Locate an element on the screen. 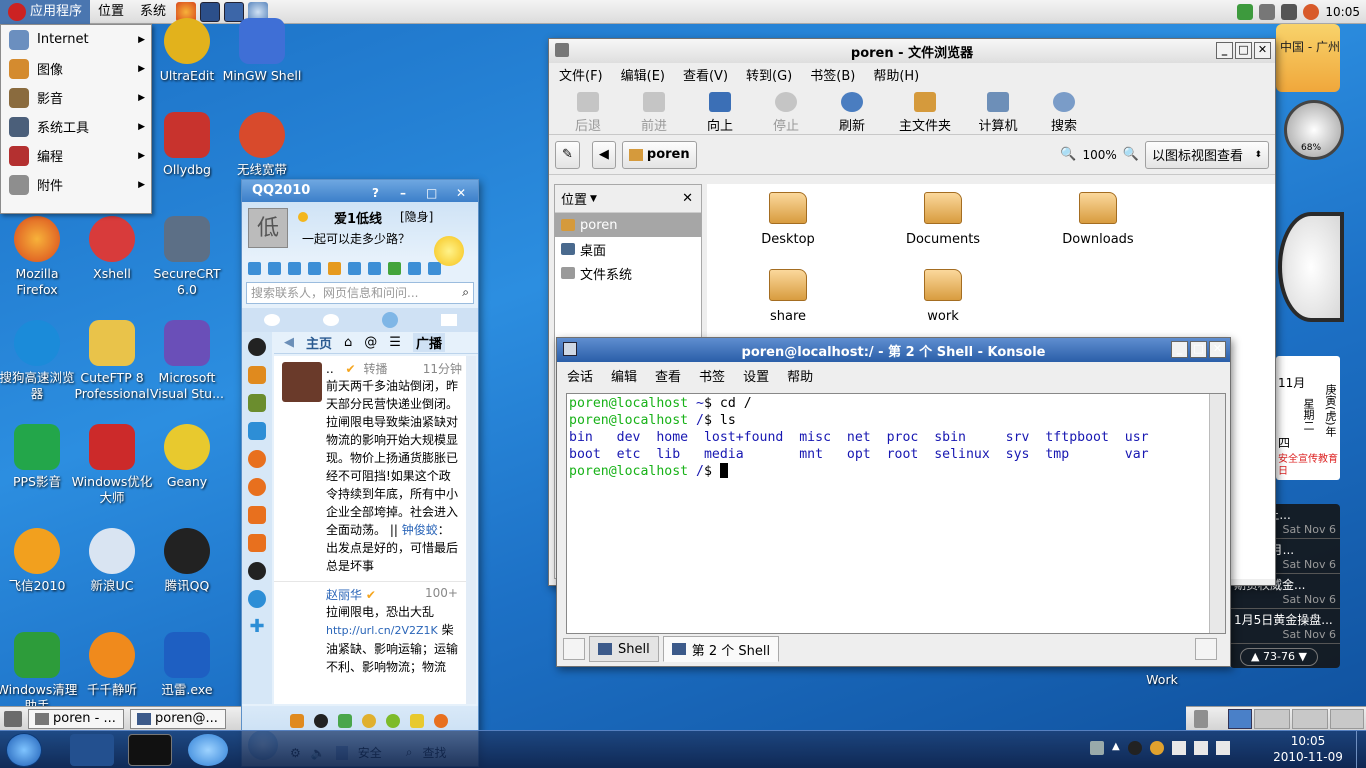 Image resolution: width=1366 pixels, height=768 pixels. menu-item-programming: 编程 ▶ is located at coordinates (76, 155).